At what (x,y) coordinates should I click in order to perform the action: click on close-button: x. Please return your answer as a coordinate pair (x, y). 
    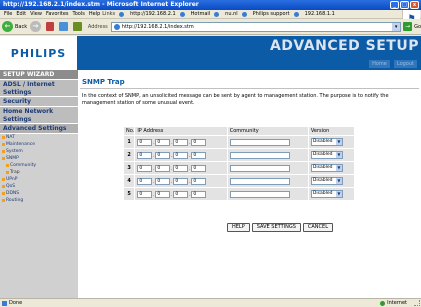
    Looking at the image, I should click on (414, 5).